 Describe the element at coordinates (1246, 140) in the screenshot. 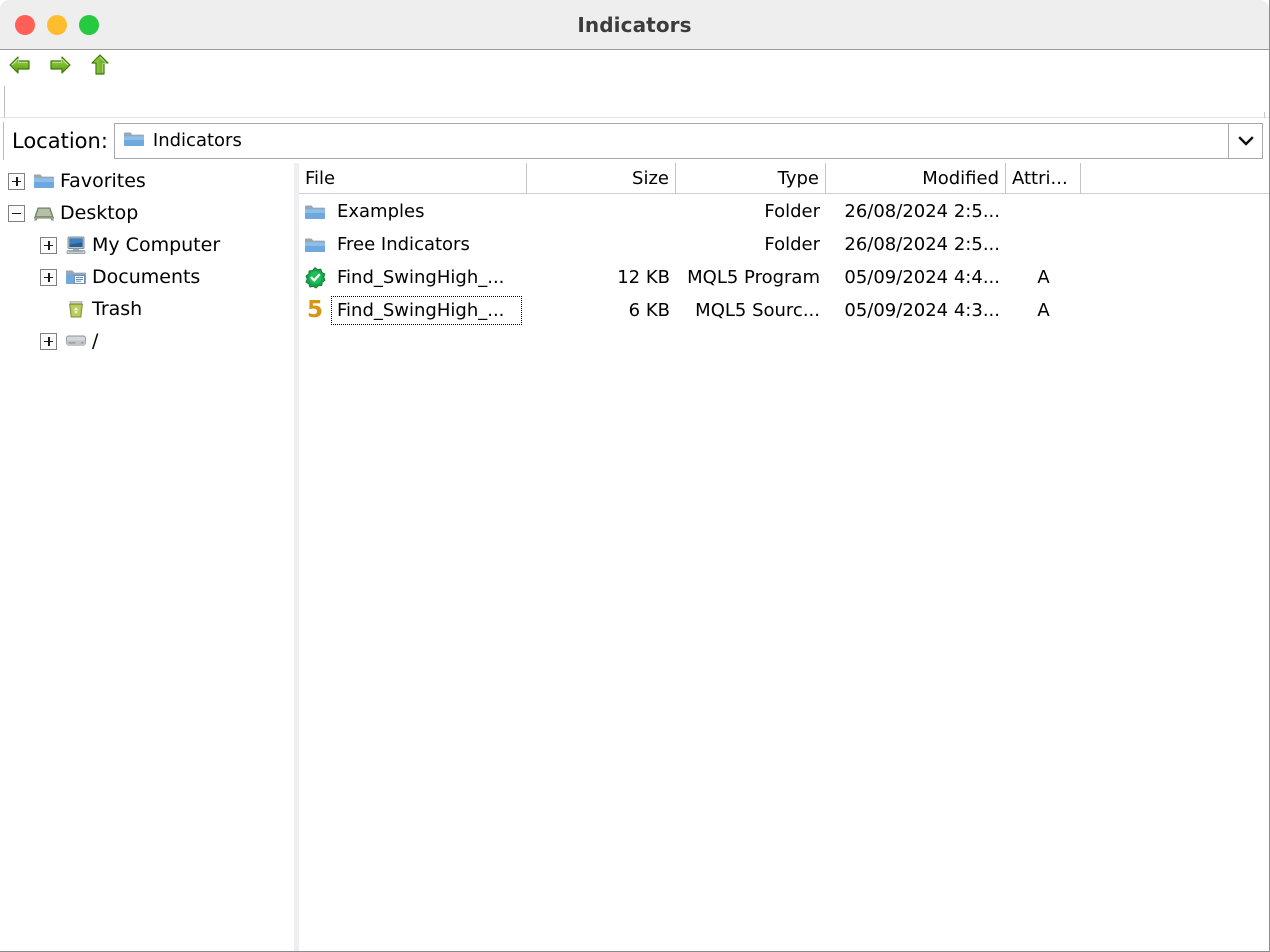

I see `chevron-down-icon` at that location.